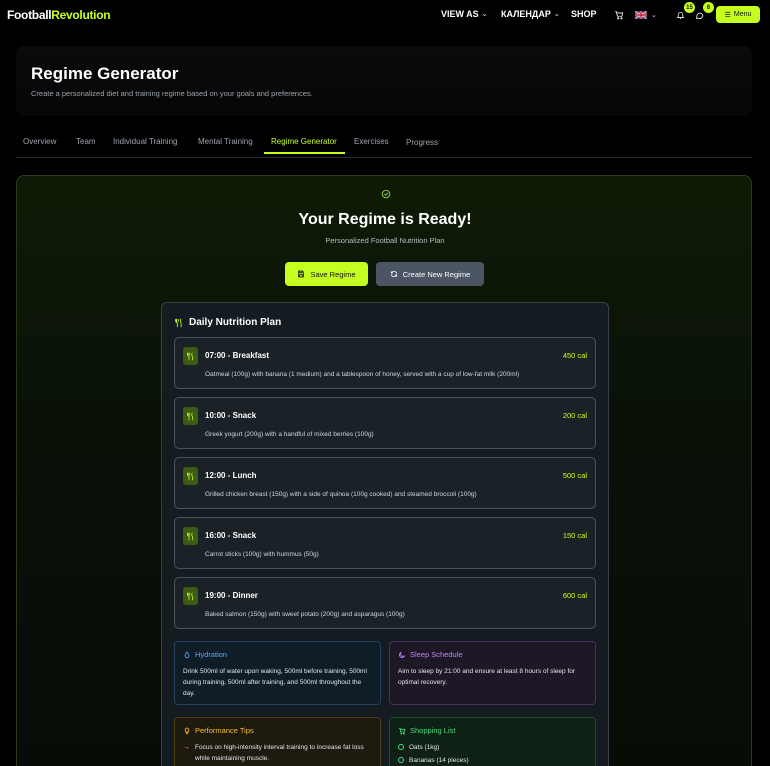  Describe the element at coordinates (727, 15) in the screenshot. I see `hamburger-icon: ☰` at that location.